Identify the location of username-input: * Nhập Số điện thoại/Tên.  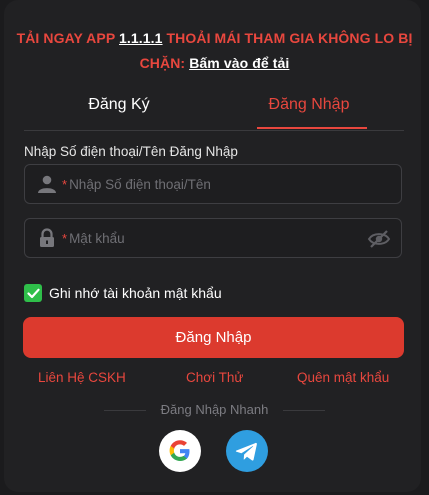
(213, 184).